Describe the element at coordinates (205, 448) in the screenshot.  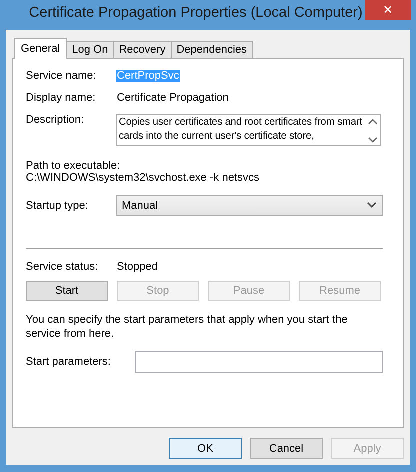
I see `dialog-button: OK` at that location.